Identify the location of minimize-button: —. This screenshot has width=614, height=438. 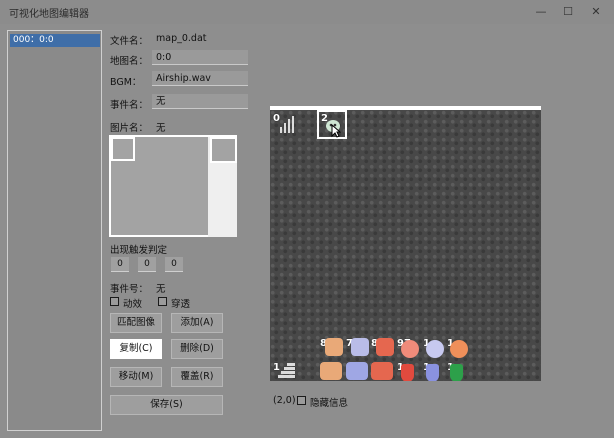
(541, 11).